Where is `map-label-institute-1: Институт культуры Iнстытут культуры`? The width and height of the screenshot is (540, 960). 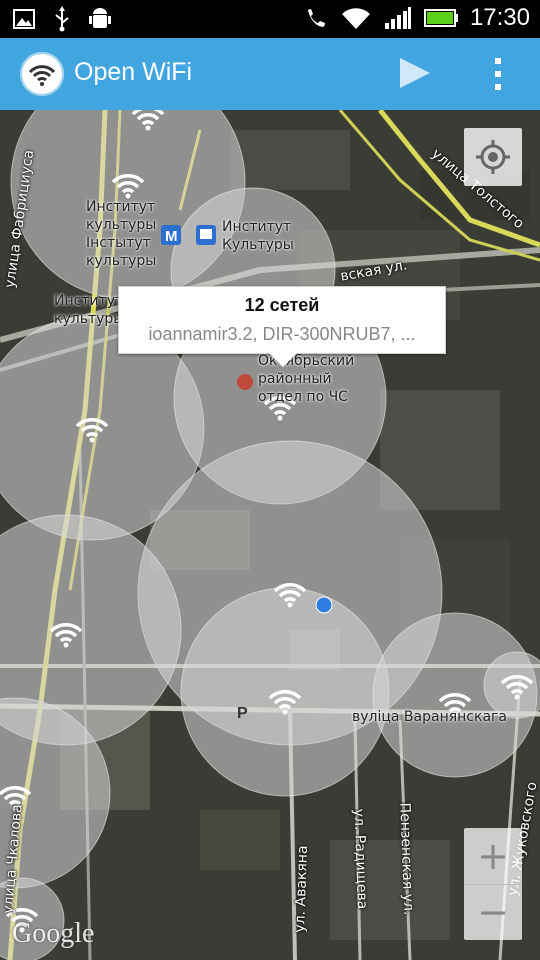 map-label-institute-1: Институт культуры Iнстытут культуры is located at coordinates (121, 234).